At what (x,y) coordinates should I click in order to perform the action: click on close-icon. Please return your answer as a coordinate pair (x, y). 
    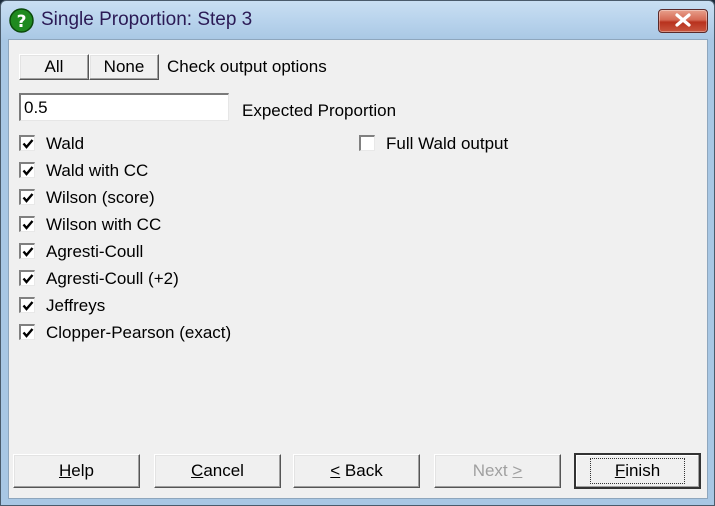
    Looking at the image, I should click on (683, 20).